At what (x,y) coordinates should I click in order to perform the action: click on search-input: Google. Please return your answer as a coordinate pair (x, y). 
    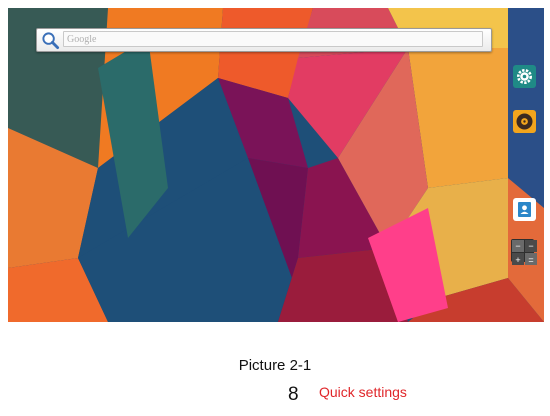
    Looking at the image, I should click on (273, 39).